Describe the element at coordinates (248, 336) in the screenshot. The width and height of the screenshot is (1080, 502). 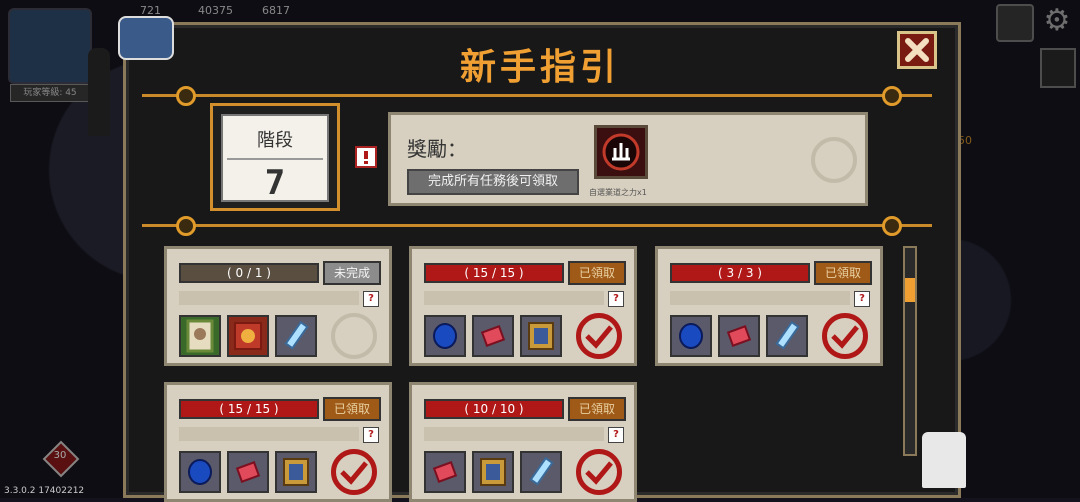
I see `ticket-icon` at that location.